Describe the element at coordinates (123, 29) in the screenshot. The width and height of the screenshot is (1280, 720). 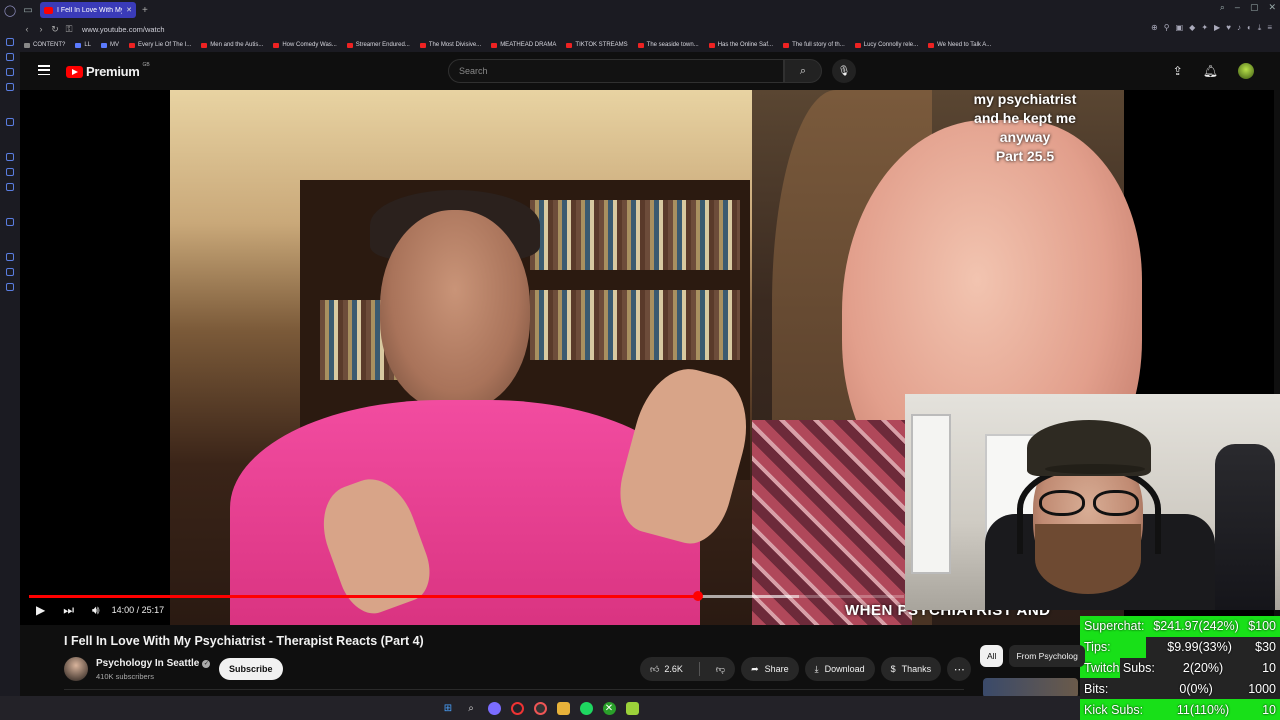
I see `url-field: www.youtube.com/watch` at that location.